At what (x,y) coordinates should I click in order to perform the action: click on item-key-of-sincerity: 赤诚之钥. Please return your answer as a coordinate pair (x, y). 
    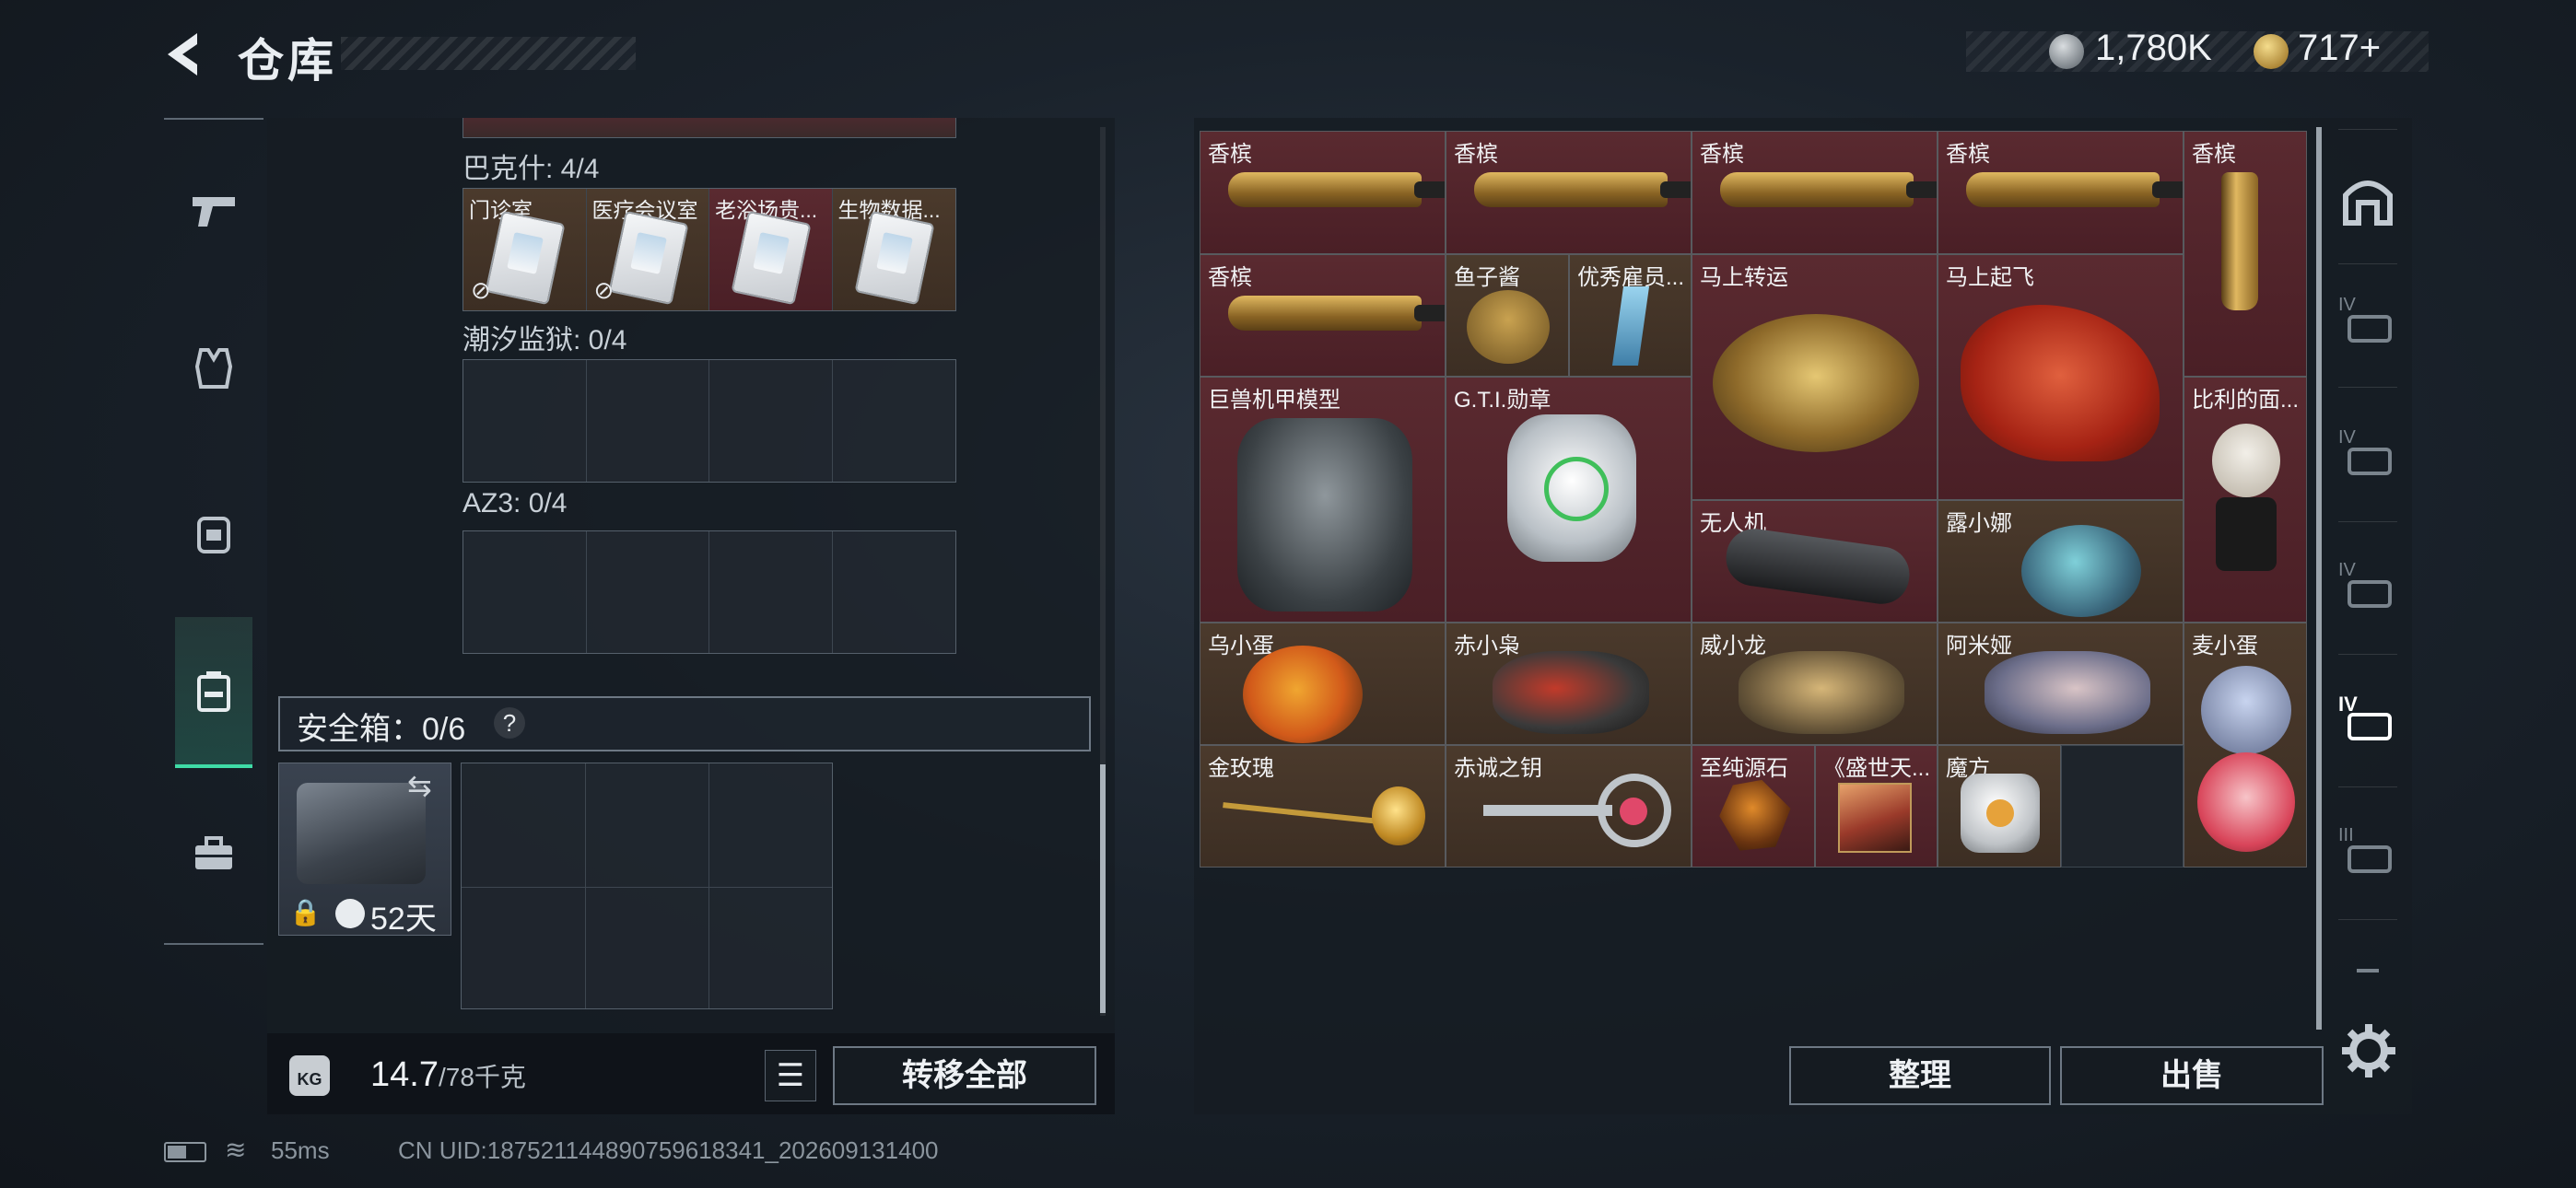
    Looking at the image, I should click on (1569, 806).